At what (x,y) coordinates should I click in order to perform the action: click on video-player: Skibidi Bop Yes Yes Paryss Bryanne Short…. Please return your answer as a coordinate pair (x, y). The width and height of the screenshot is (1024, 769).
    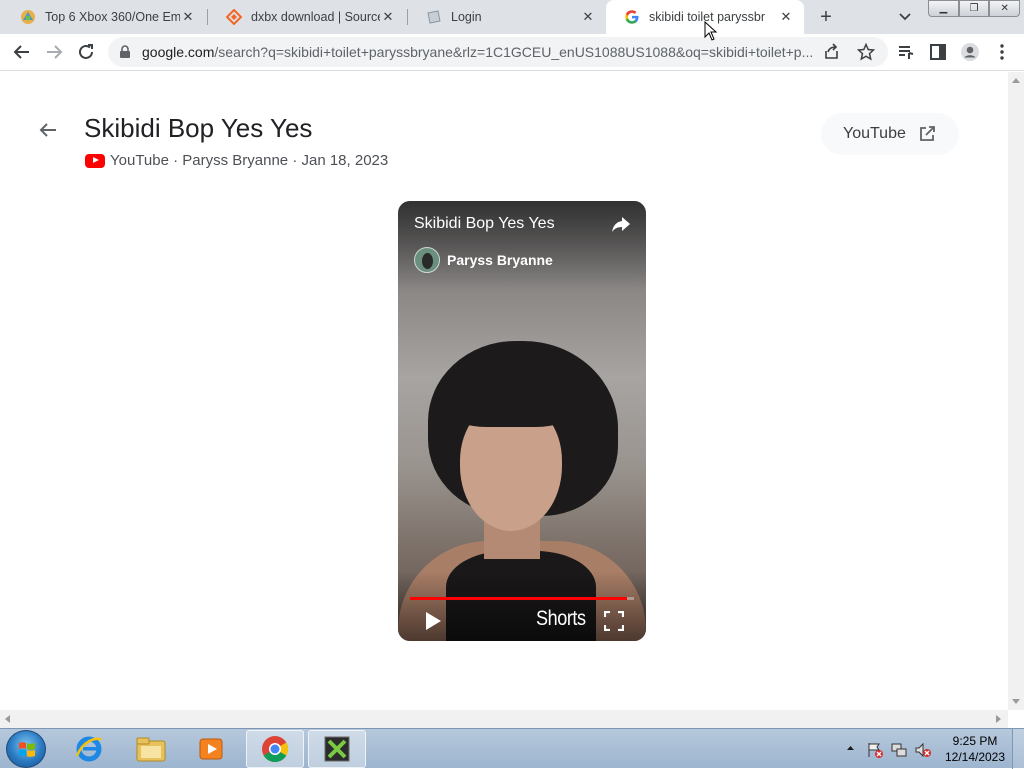
    Looking at the image, I should click on (522, 421).